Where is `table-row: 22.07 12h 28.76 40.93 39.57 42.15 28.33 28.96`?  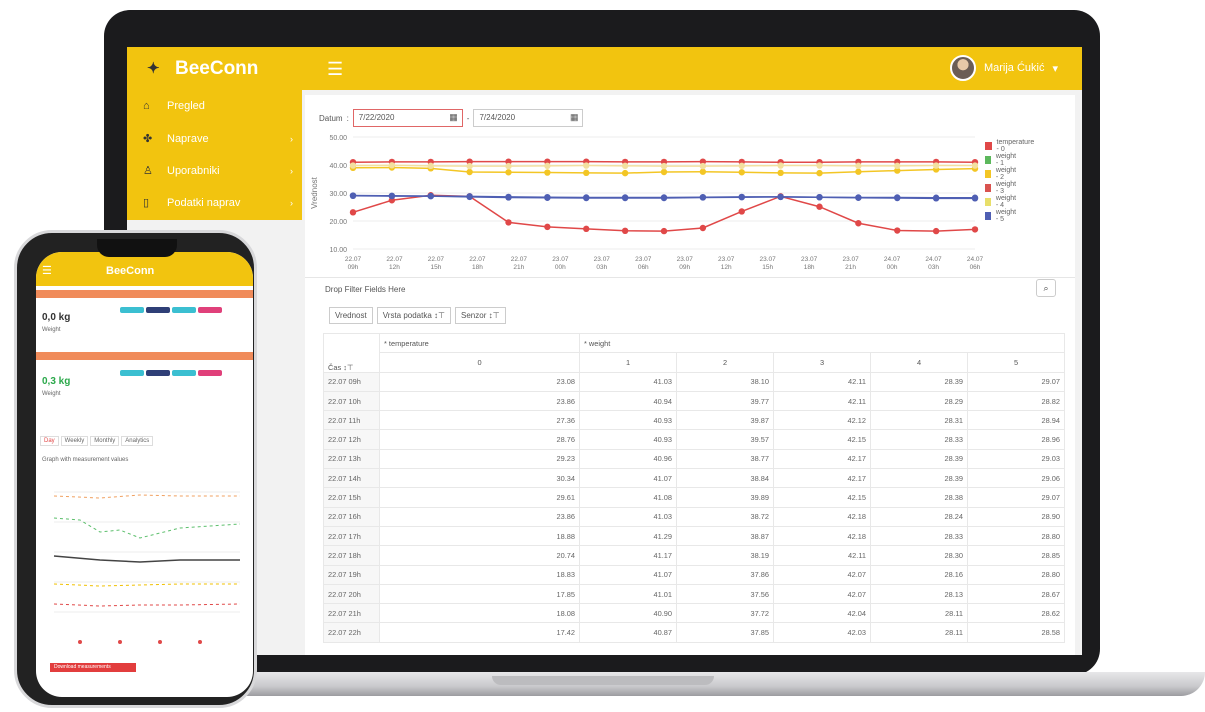
table-row: 22.07 12h 28.76 40.93 39.57 42.15 28.33 28.96 is located at coordinates (694, 439).